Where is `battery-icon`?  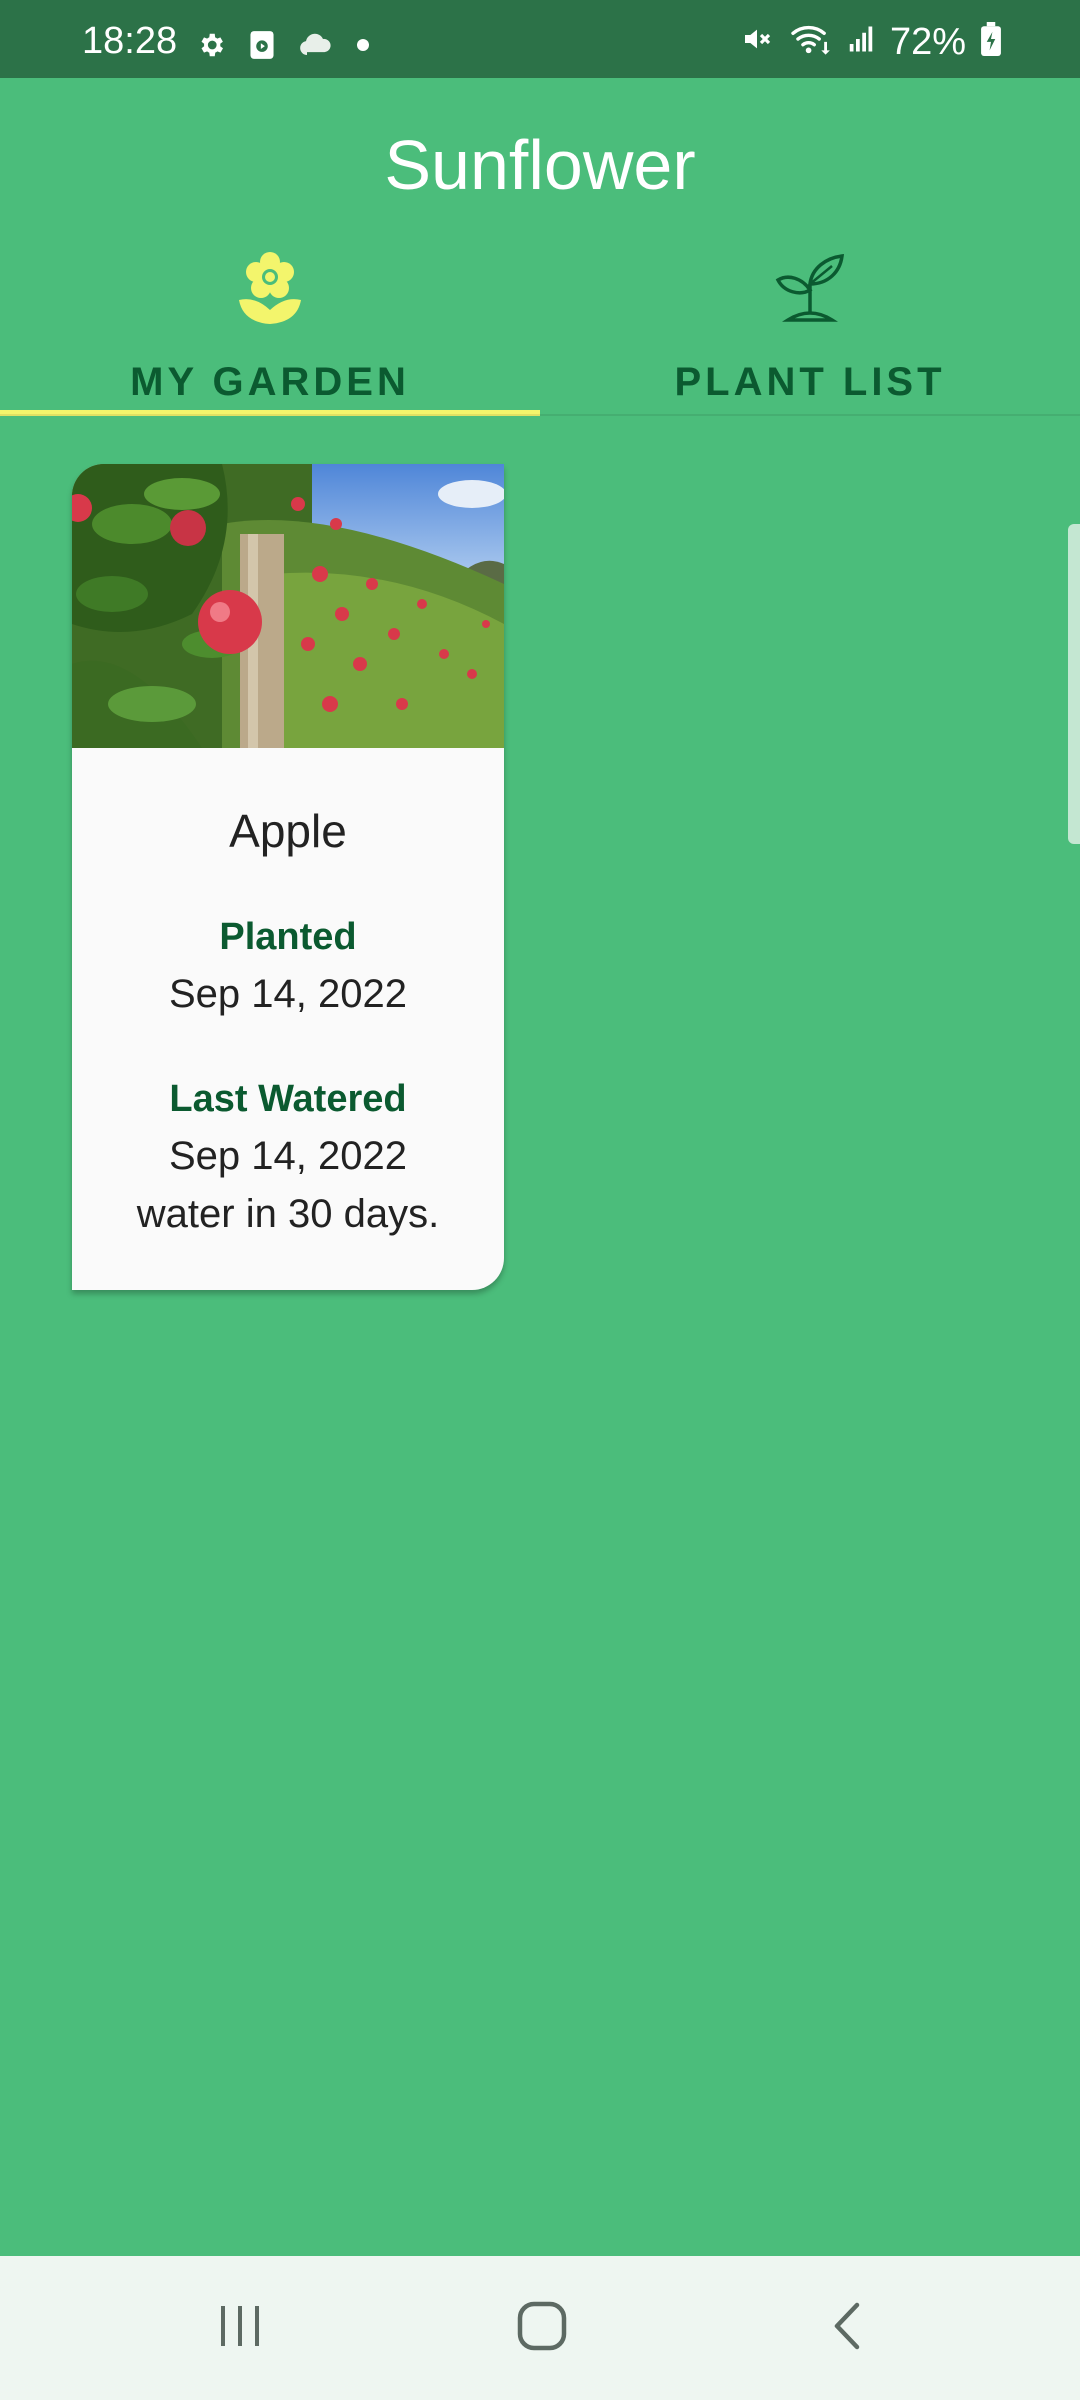
battery-icon is located at coordinates (991, 41).